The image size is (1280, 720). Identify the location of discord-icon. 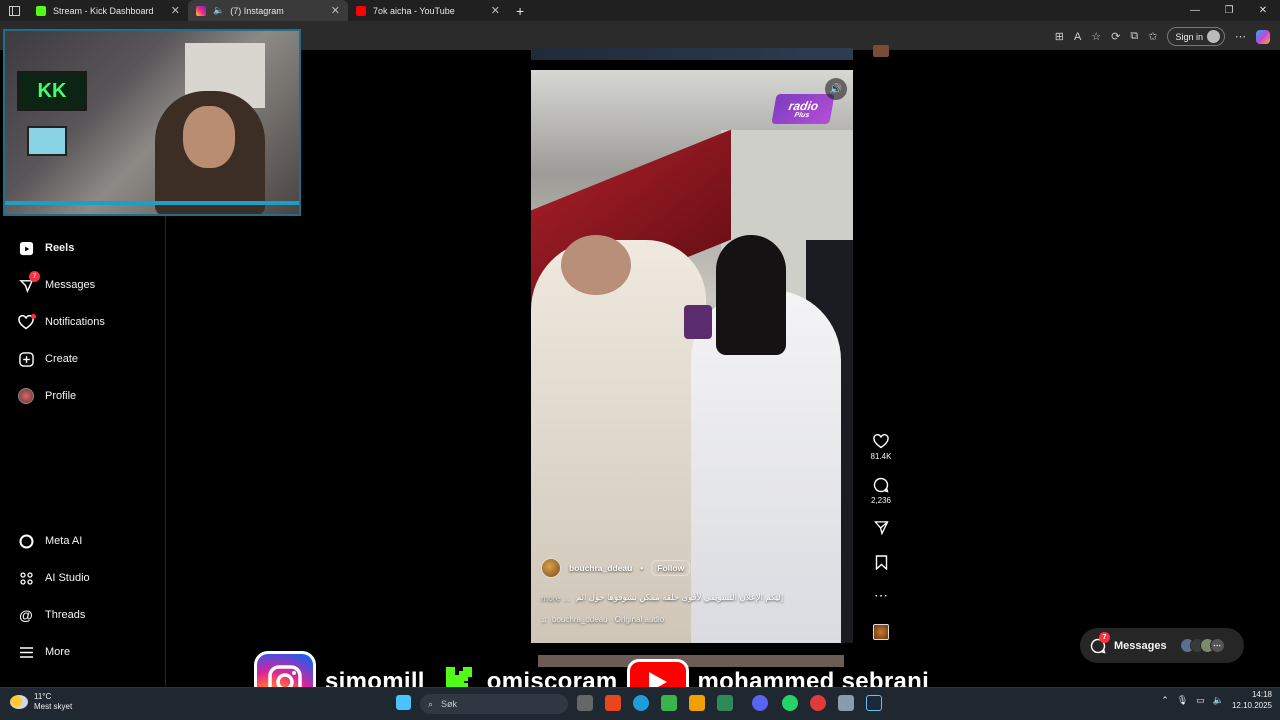
(760, 703).